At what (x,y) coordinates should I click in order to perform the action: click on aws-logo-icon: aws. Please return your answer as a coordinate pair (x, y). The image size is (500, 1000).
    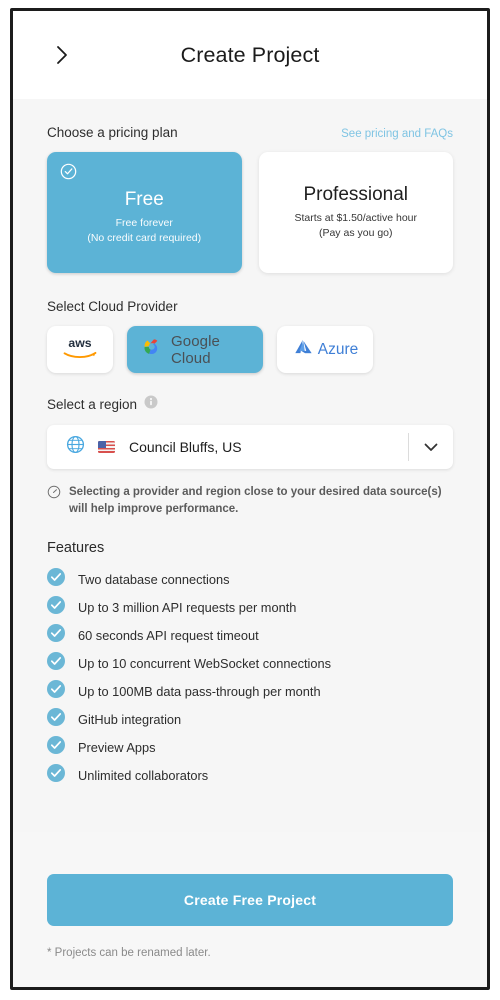
    Looking at the image, I should click on (80, 349).